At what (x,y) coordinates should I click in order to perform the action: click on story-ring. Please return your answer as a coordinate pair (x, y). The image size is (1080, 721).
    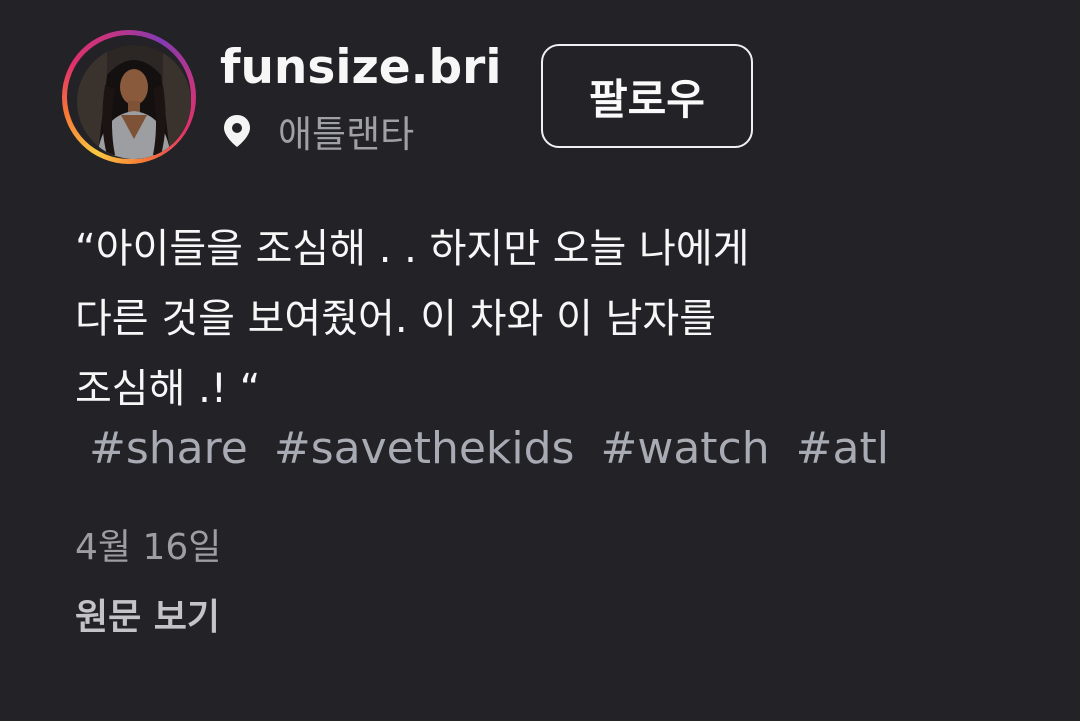
    Looking at the image, I should click on (129, 97).